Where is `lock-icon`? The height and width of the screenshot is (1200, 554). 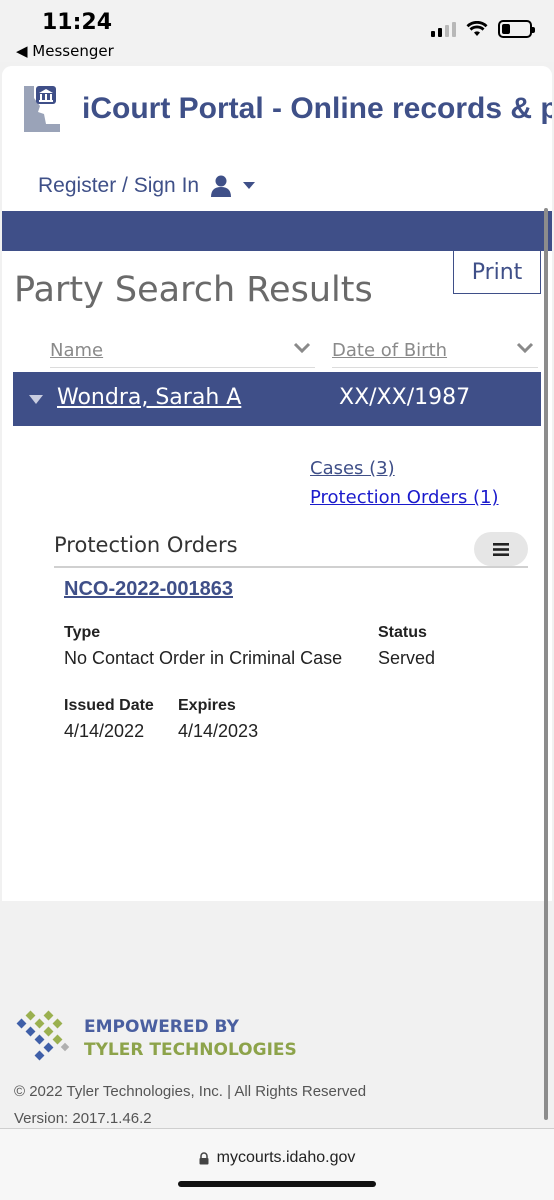 lock-icon is located at coordinates (204, 1157).